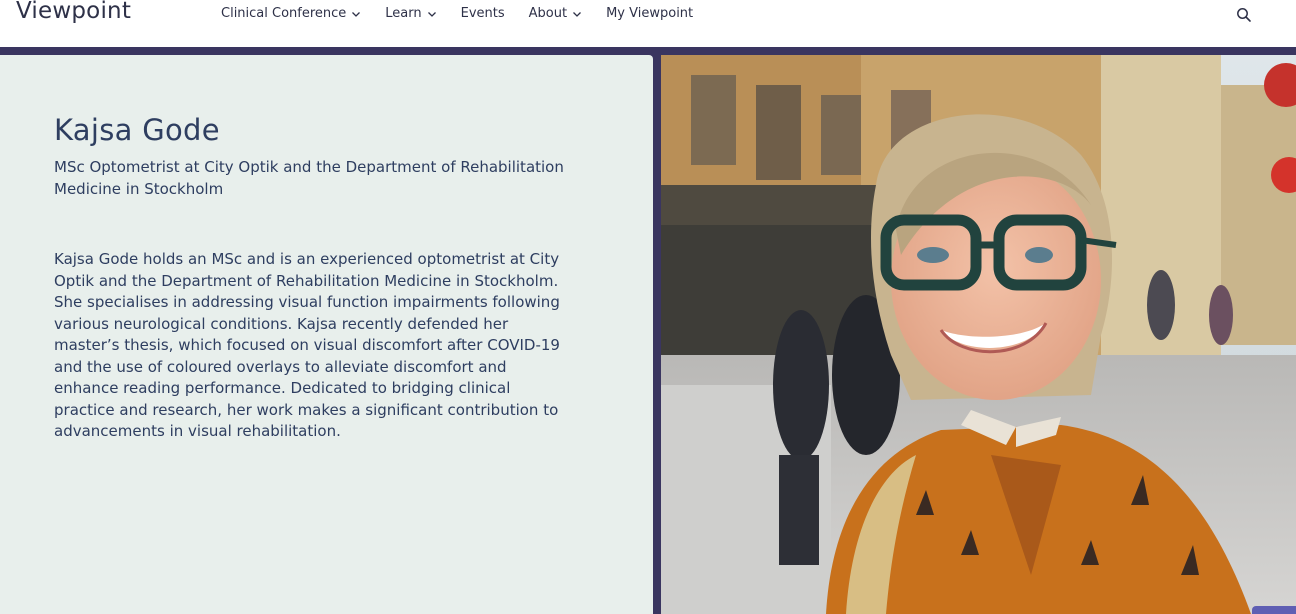  What do you see at coordinates (284, 13) in the screenshot?
I see `nav-item-label: Clinical Conference` at bounding box center [284, 13].